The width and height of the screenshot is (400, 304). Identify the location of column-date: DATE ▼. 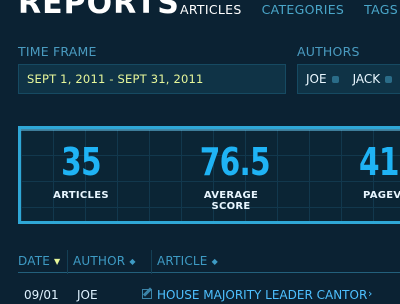
(39, 261).